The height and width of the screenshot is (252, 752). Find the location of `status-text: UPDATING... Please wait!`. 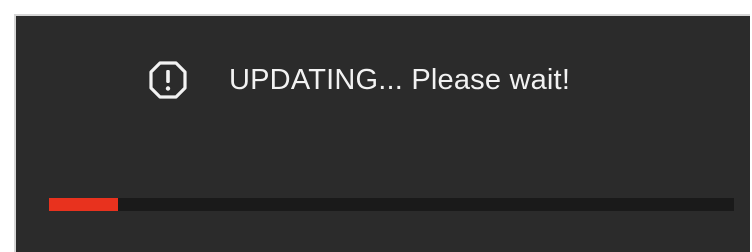

status-text: UPDATING... Please wait! is located at coordinates (400, 79).